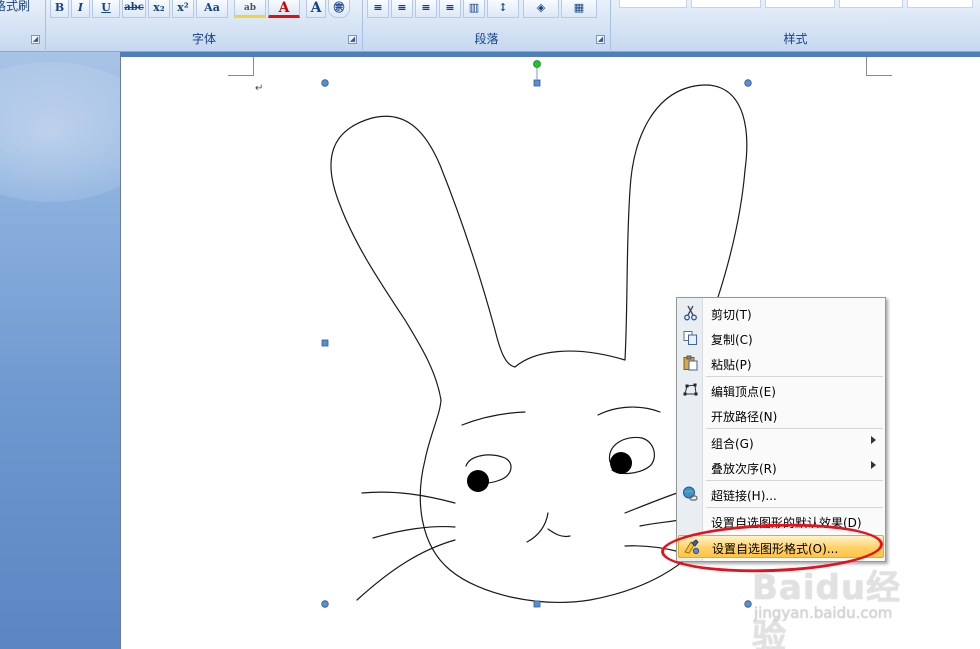 Image resolution: width=980 pixels, height=649 pixels. Describe the element at coordinates (629, 411) in the screenshot. I see `right-eyebrow` at that location.